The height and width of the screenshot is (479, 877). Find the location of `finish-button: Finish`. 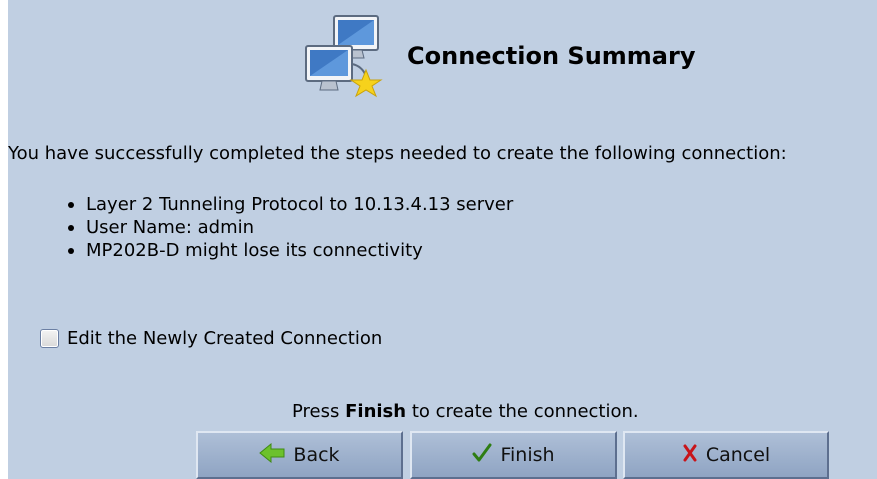

finish-button: Finish is located at coordinates (513, 455).